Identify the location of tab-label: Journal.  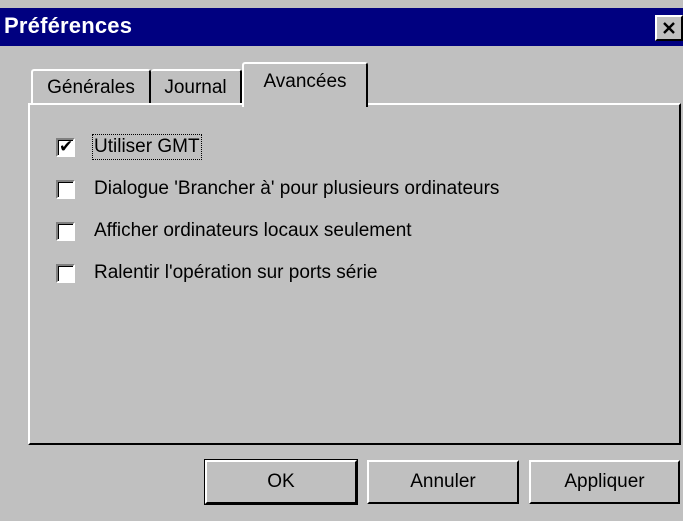
(195, 87).